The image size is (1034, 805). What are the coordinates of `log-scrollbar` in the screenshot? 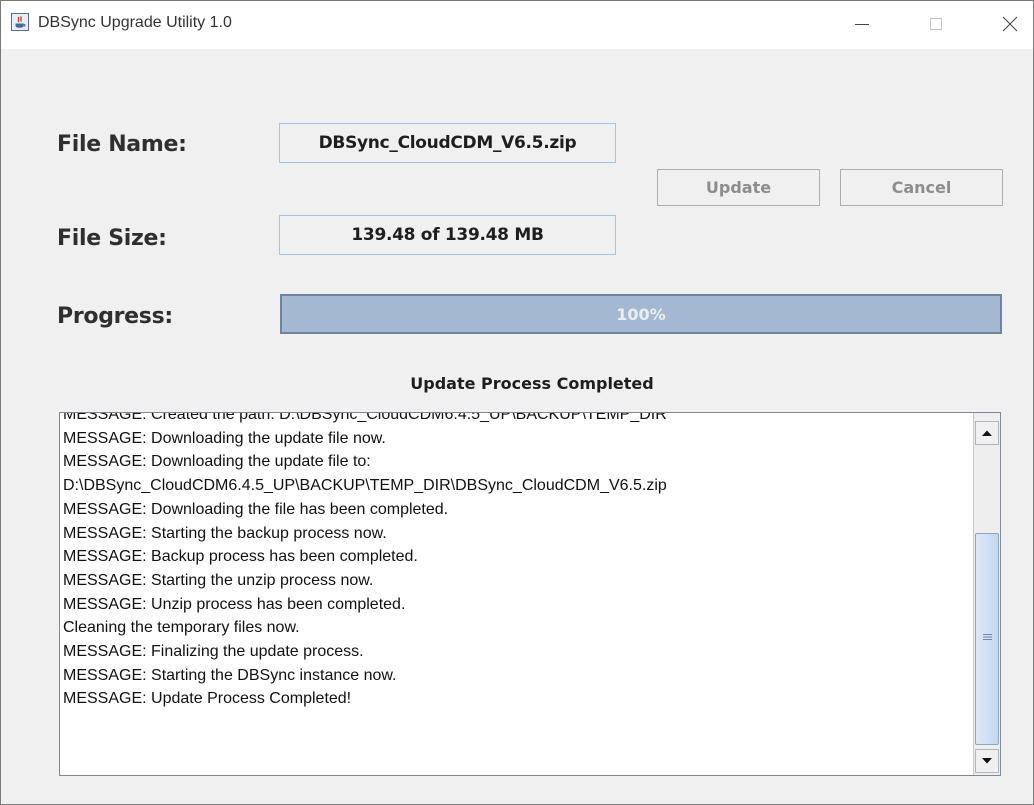 It's located at (986, 594).